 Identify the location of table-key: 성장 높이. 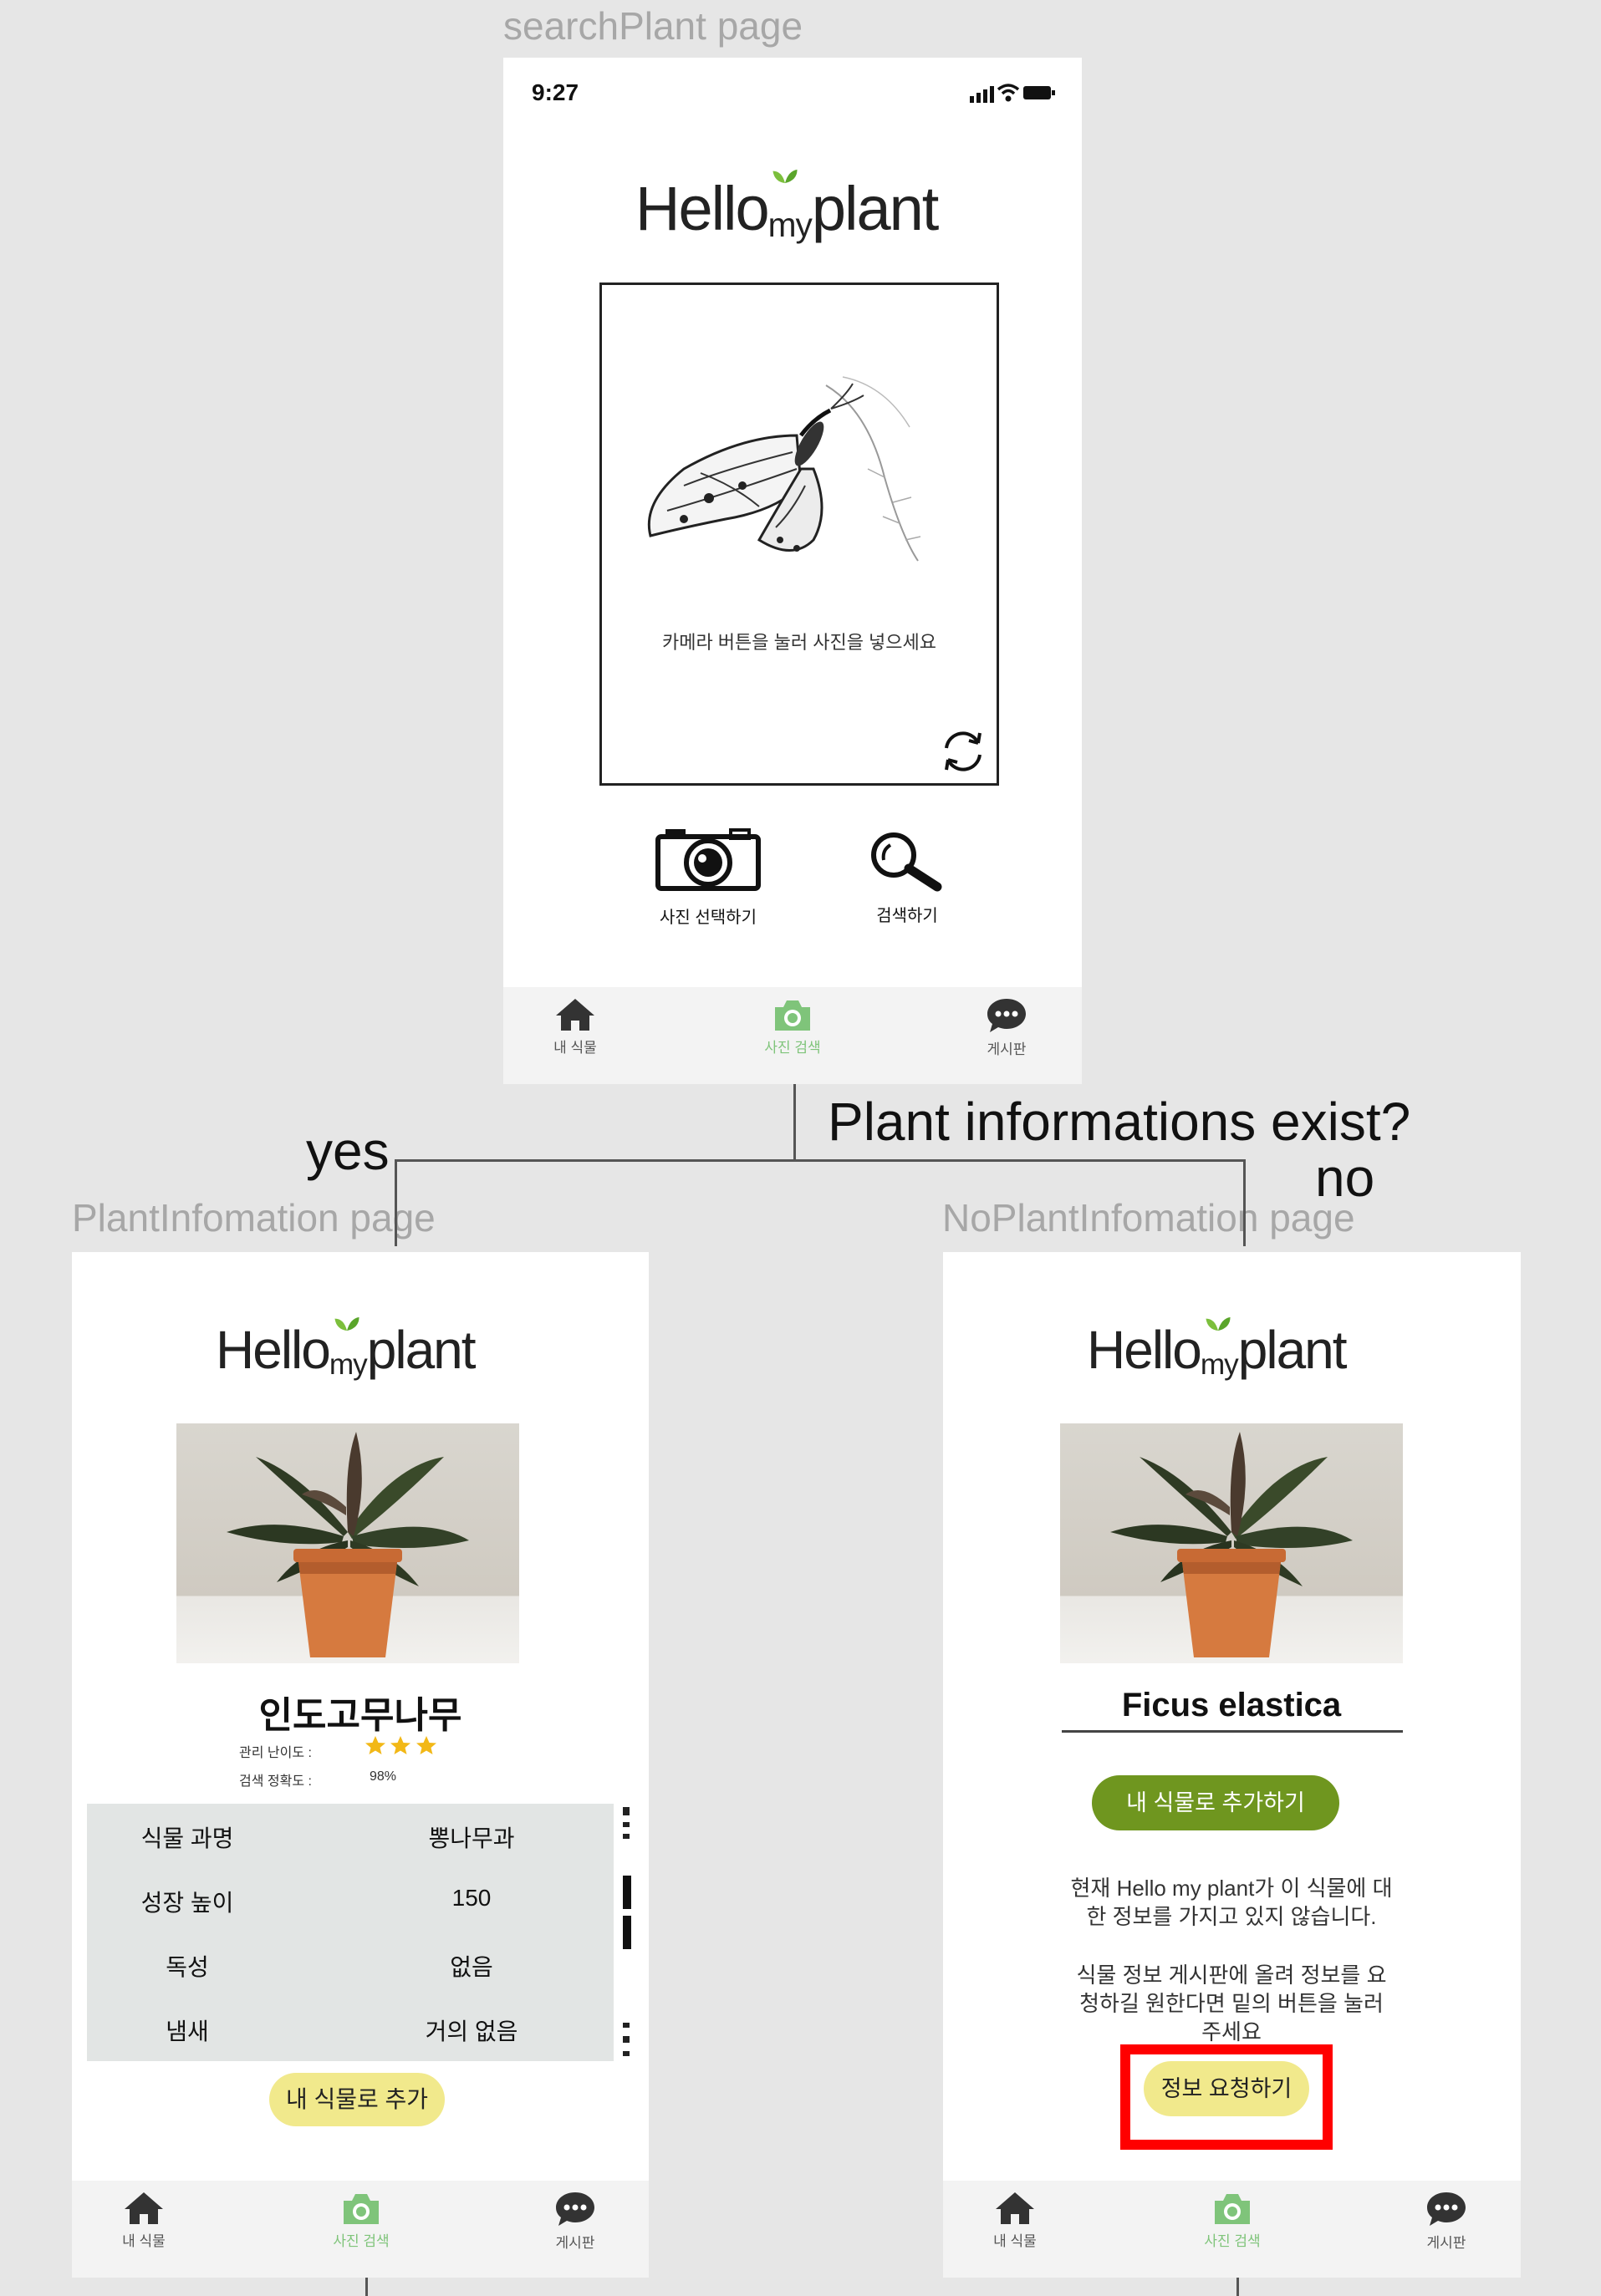
(187, 1903).